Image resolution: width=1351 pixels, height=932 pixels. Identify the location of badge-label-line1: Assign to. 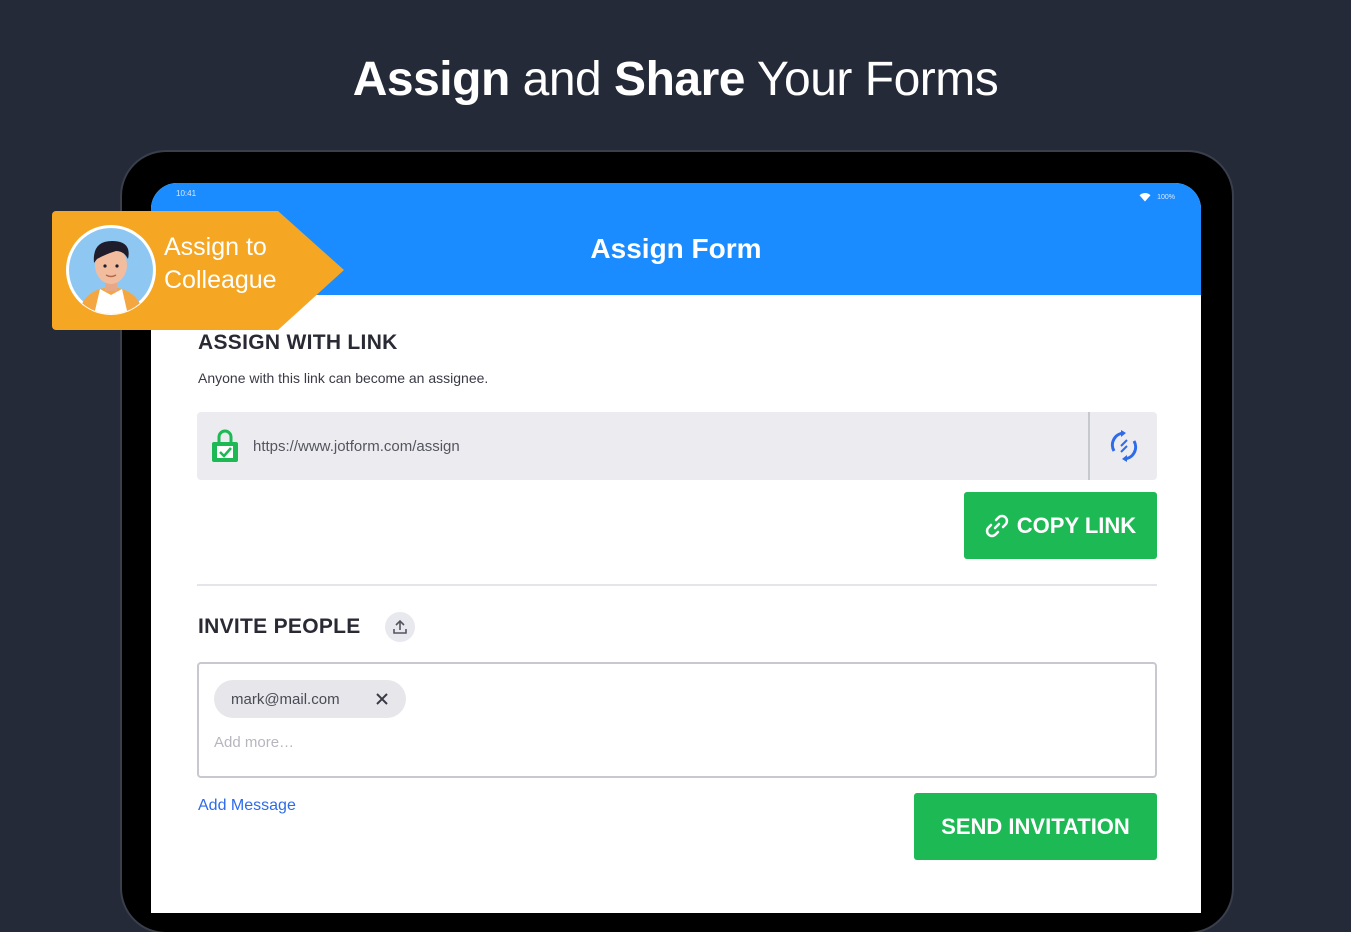
(215, 247).